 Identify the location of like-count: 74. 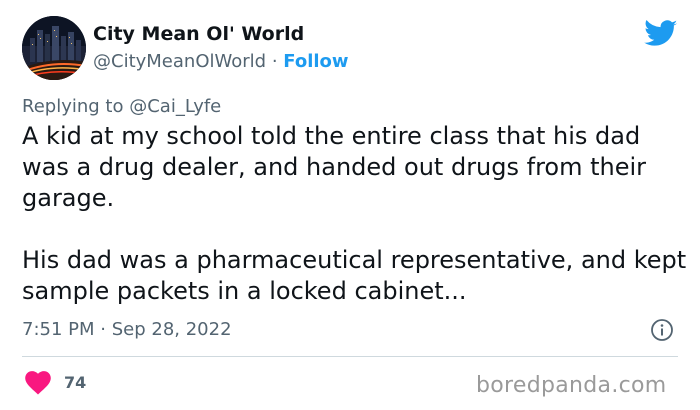
(75, 383).